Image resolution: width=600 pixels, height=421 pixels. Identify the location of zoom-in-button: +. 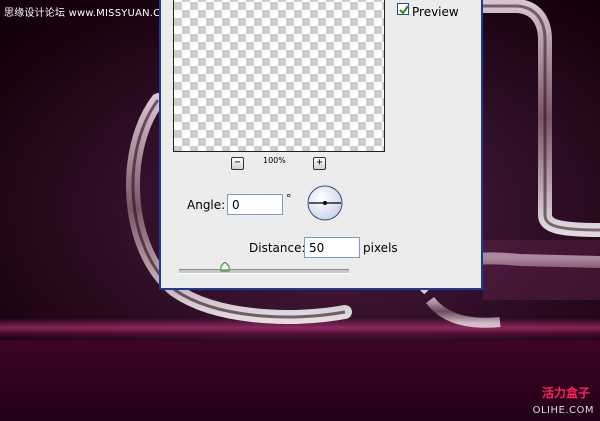
(319, 163).